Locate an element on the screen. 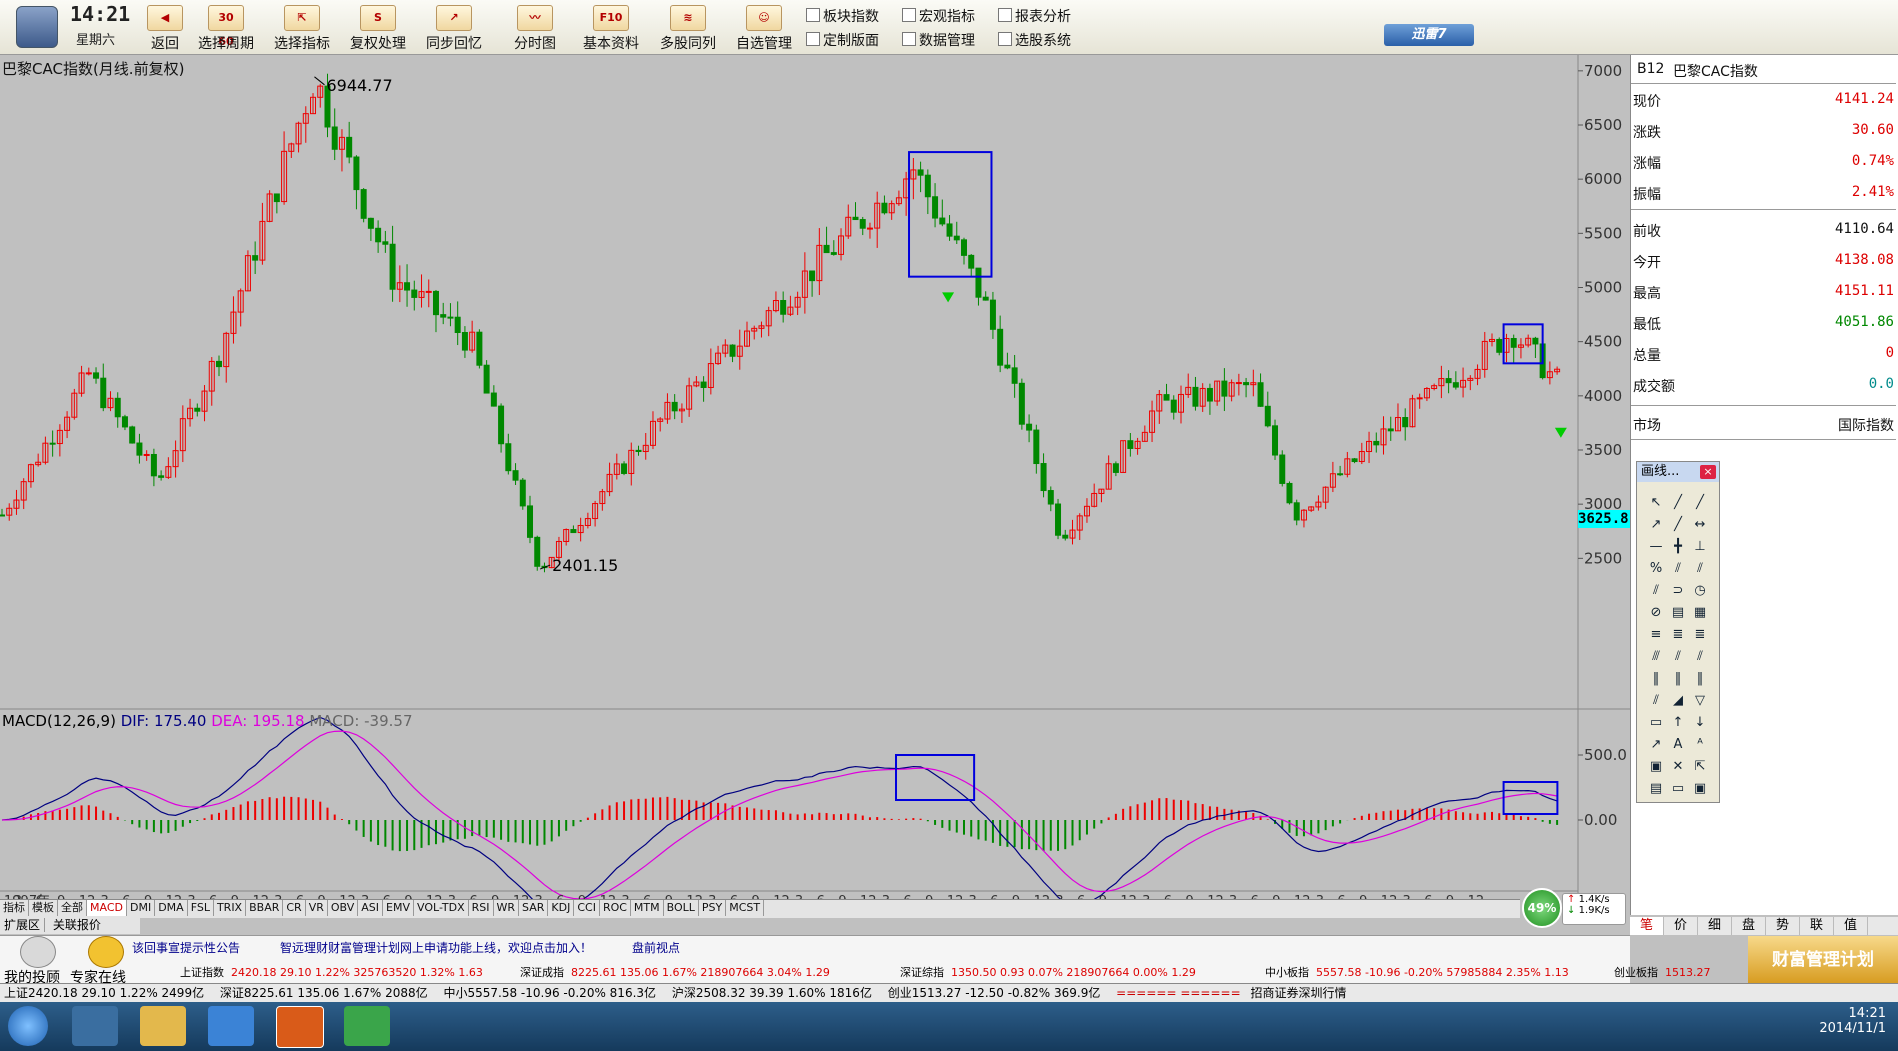 Image resolution: width=1898 pixels, height=1051 pixels. netspeed-percent: 49% is located at coordinates (1542, 908).